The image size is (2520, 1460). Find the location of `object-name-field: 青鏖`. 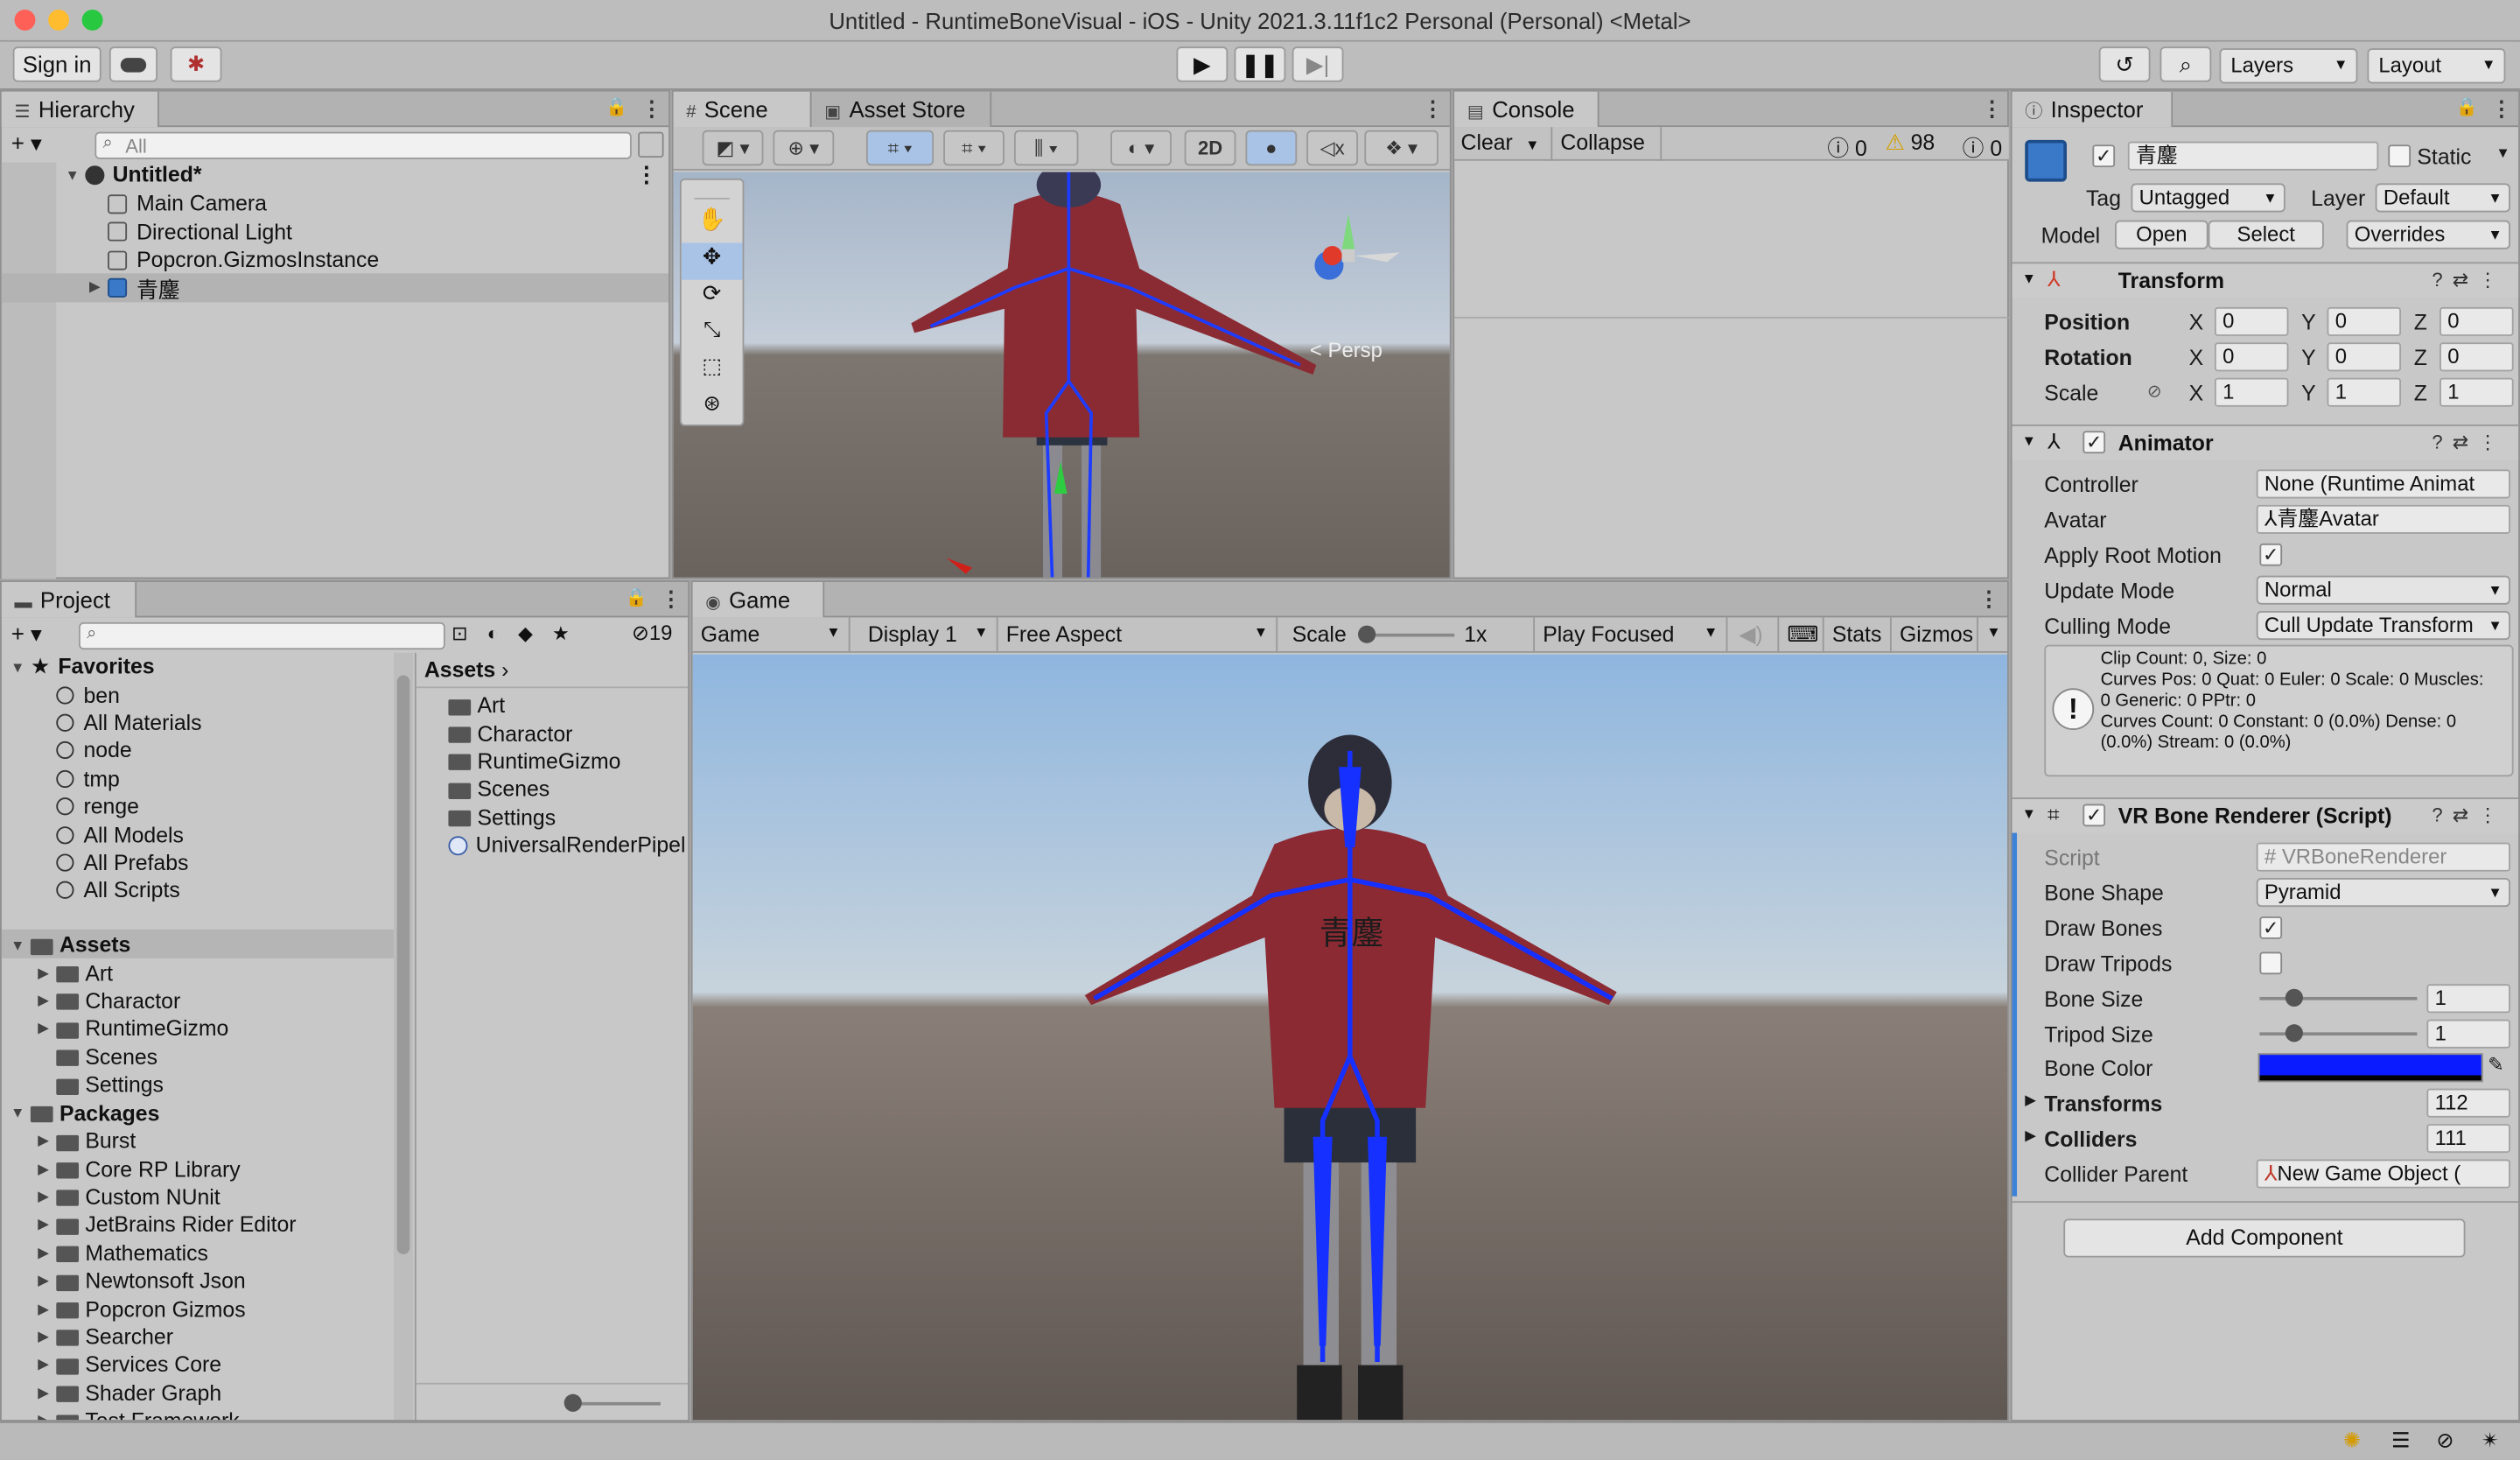

object-name-field: 青鏖 is located at coordinates (2253, 156).